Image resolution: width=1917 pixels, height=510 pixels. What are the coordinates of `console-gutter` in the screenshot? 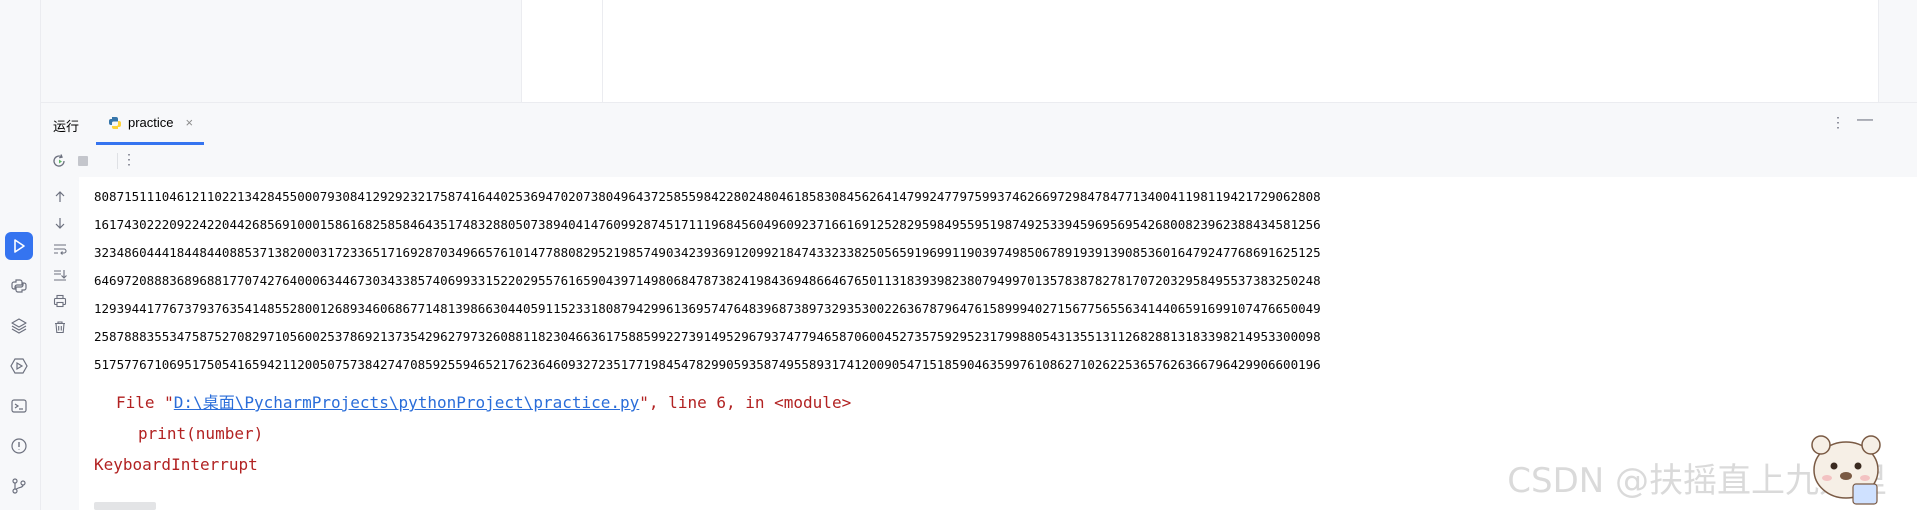 It's located at (60, 343).